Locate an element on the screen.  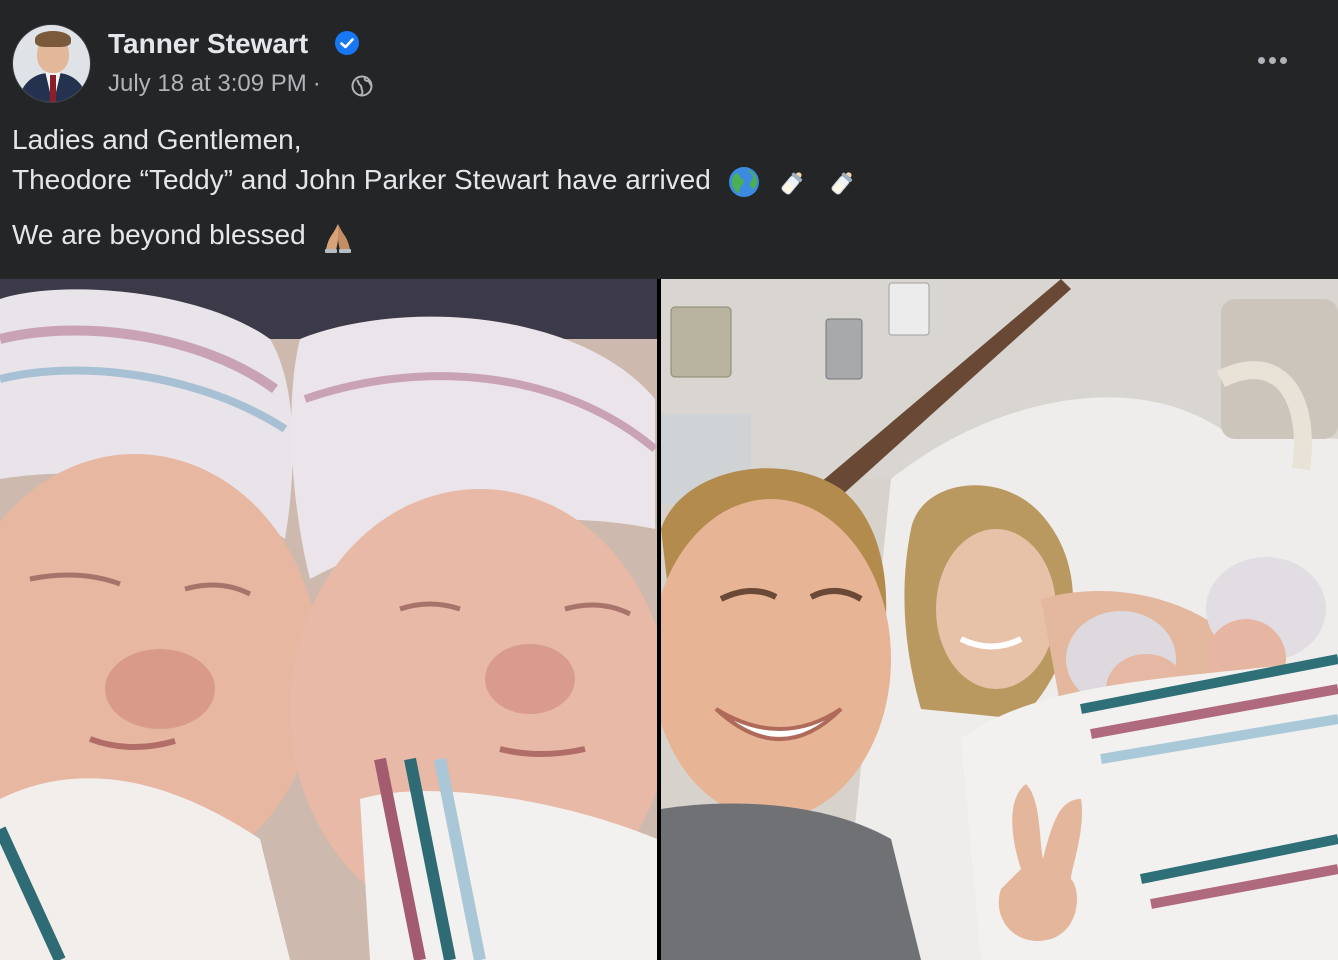
post-meta: July 18 at 3:09 PM · is located at coordinates (217, 84).